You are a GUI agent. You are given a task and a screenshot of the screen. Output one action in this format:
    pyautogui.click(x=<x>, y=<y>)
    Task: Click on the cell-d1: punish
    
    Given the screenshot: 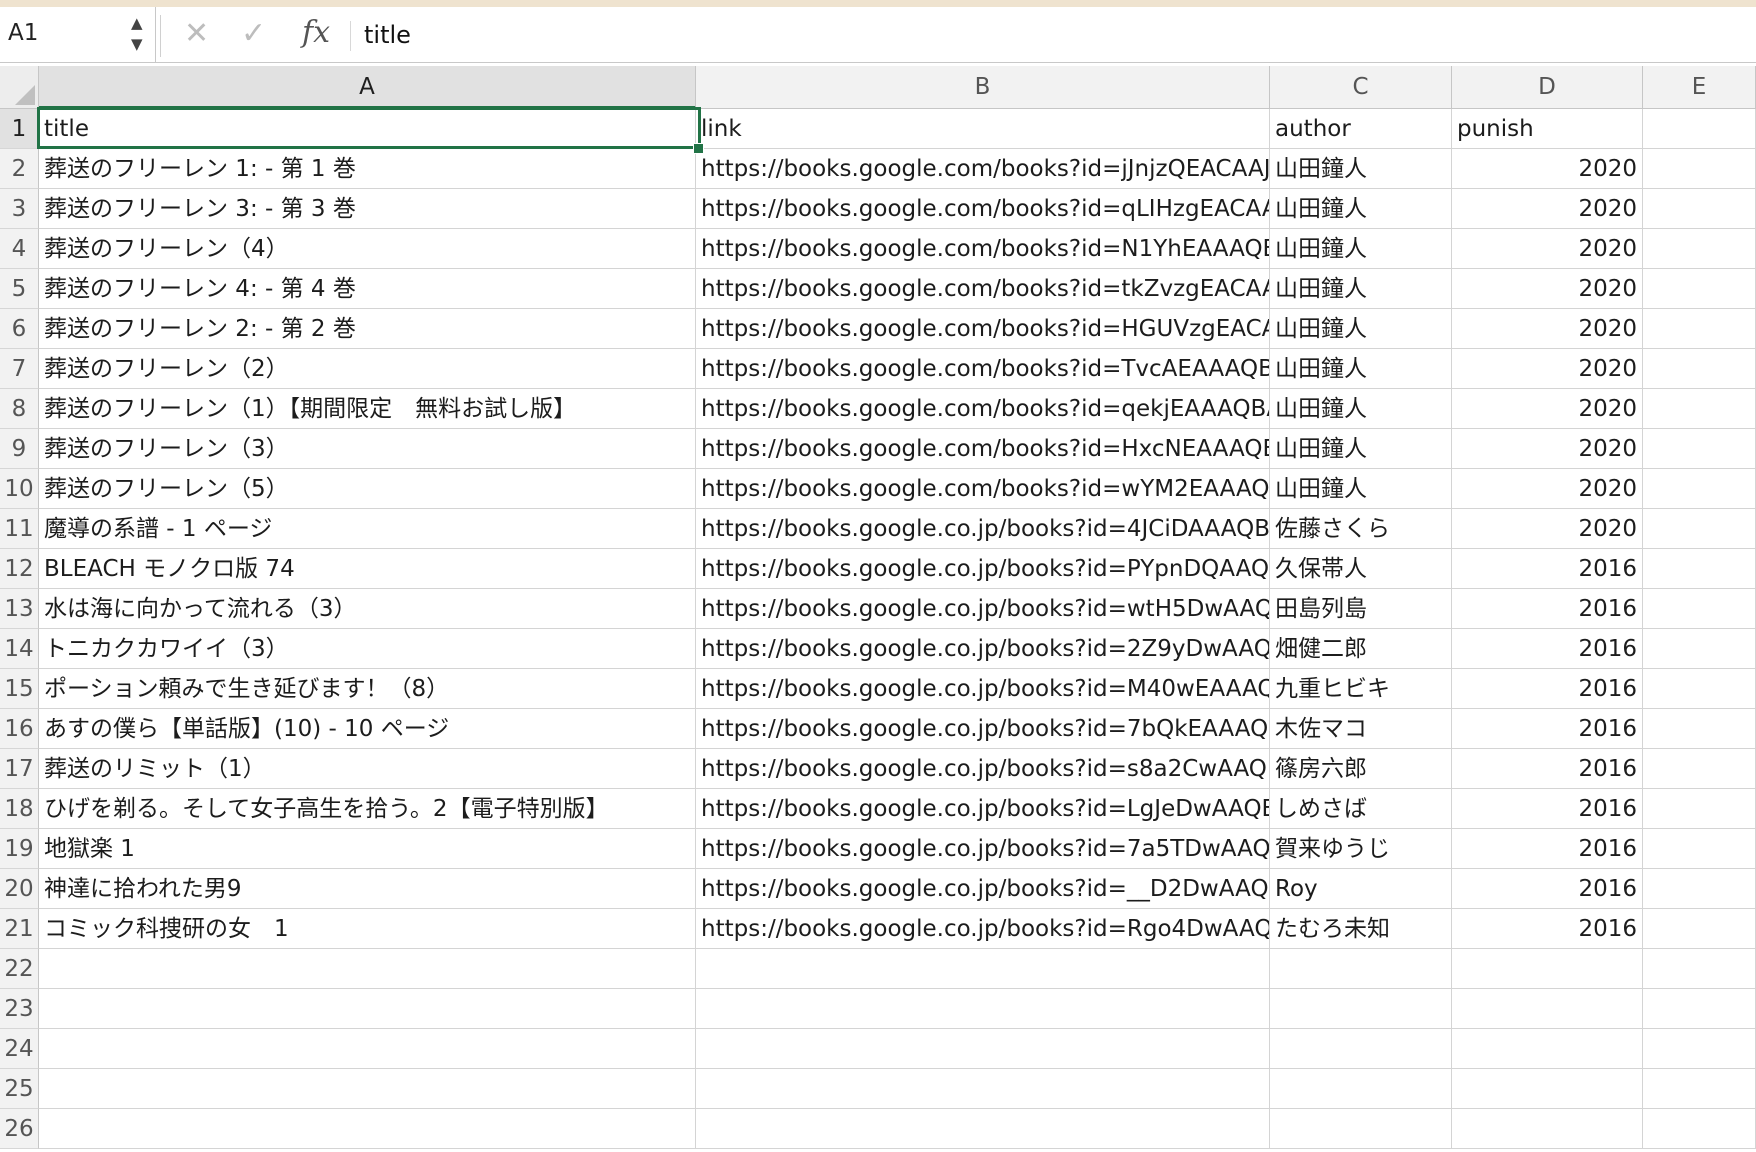 What is the action you would take?
    pyautogui.click(x=1547, y=129)
    